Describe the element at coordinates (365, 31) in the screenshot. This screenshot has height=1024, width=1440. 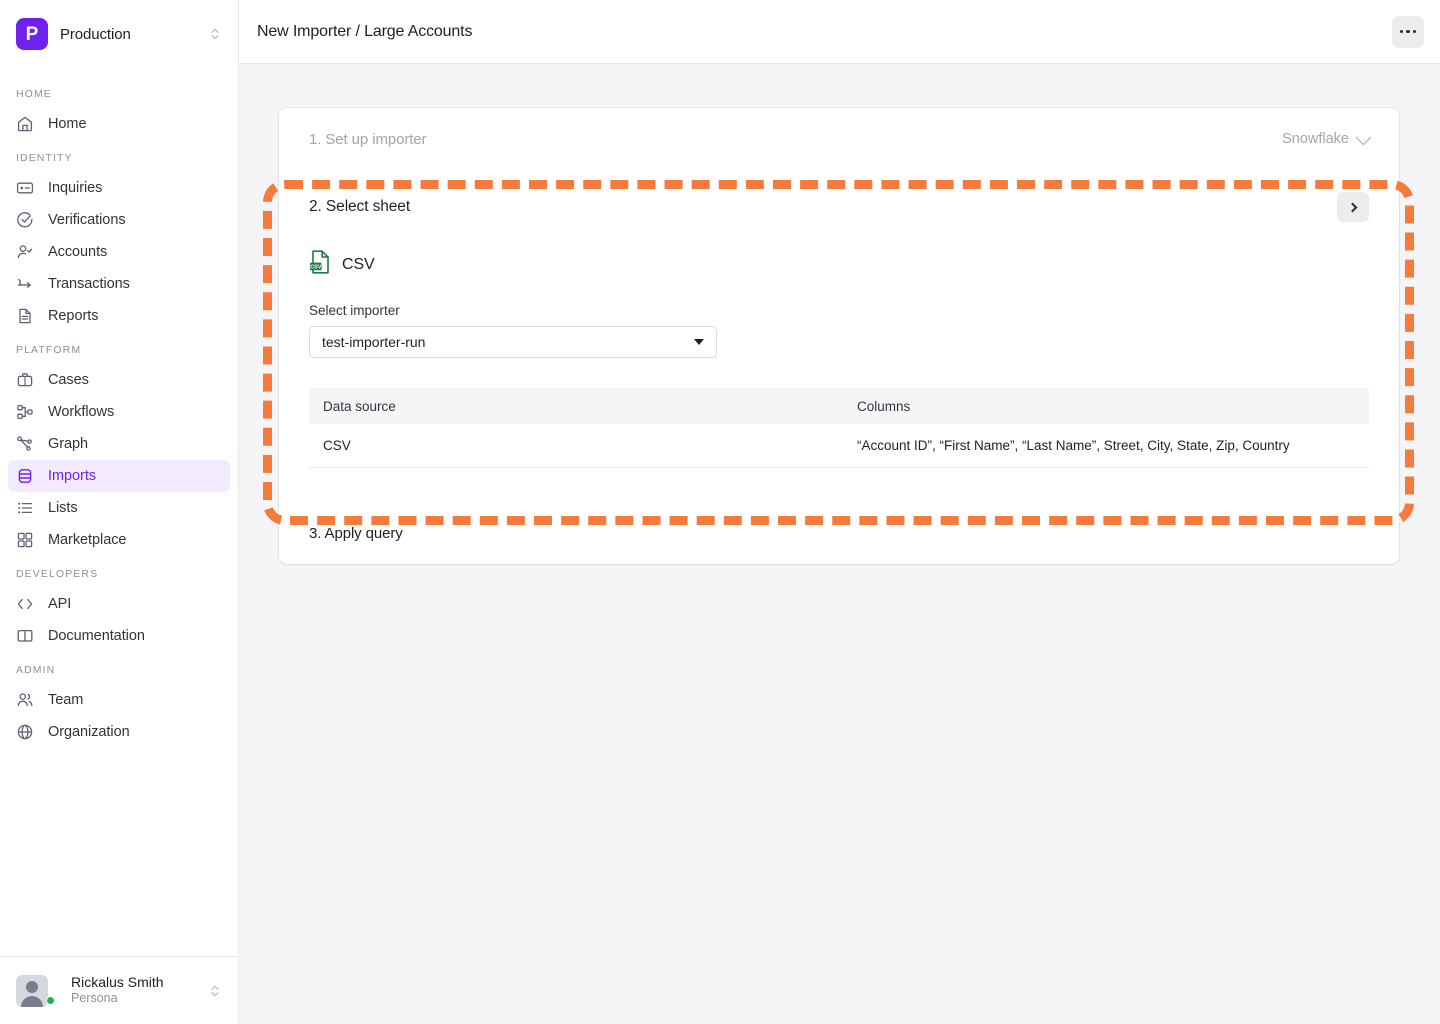
I see `page-title: New Importer / Large Accounts` at that location.